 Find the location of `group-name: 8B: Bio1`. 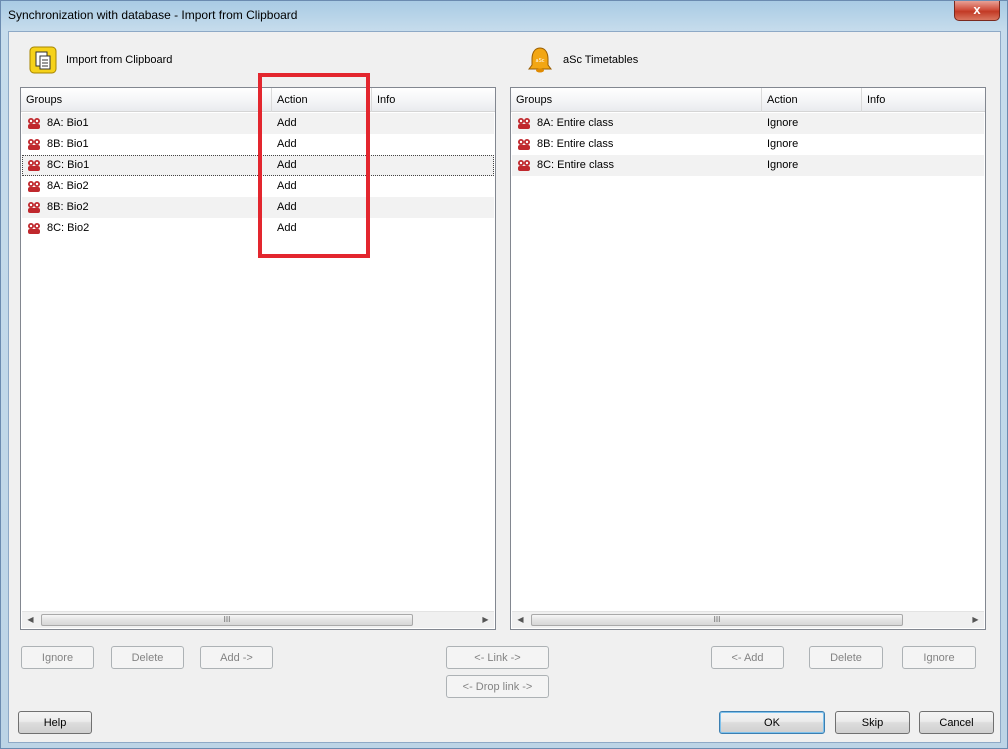

group-name: 8B: Bio1 is located at coordinates (68, 144).